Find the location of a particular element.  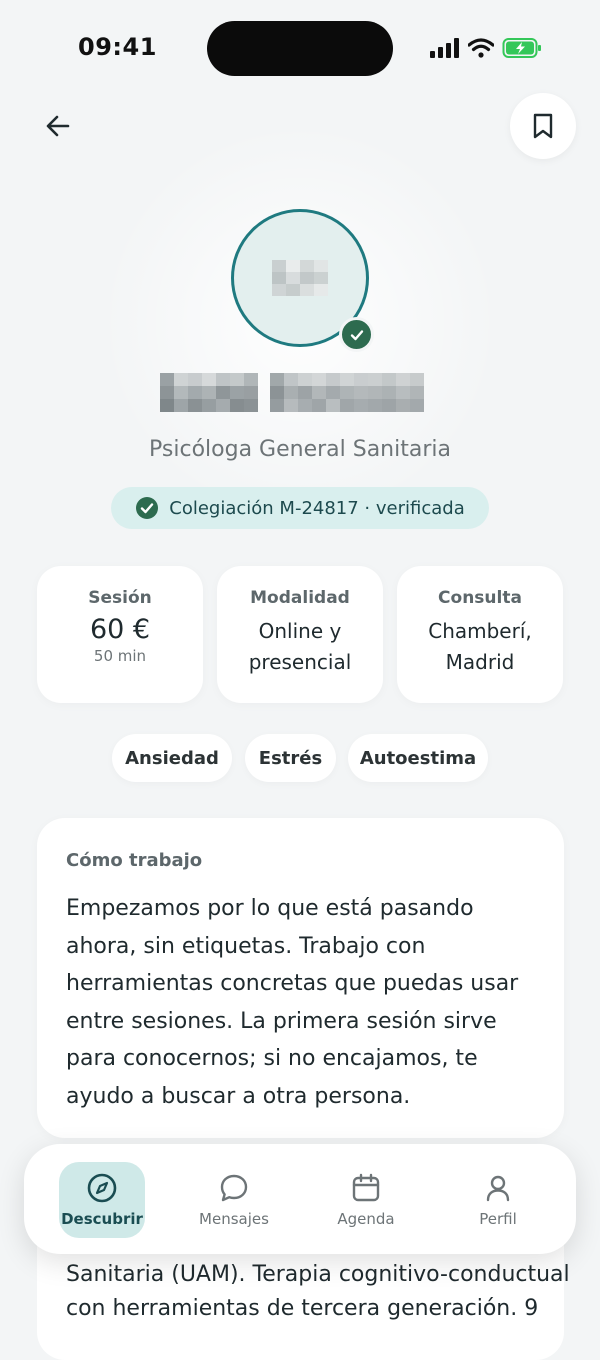

session-price: 60 € is located at coordinates (120, 629).